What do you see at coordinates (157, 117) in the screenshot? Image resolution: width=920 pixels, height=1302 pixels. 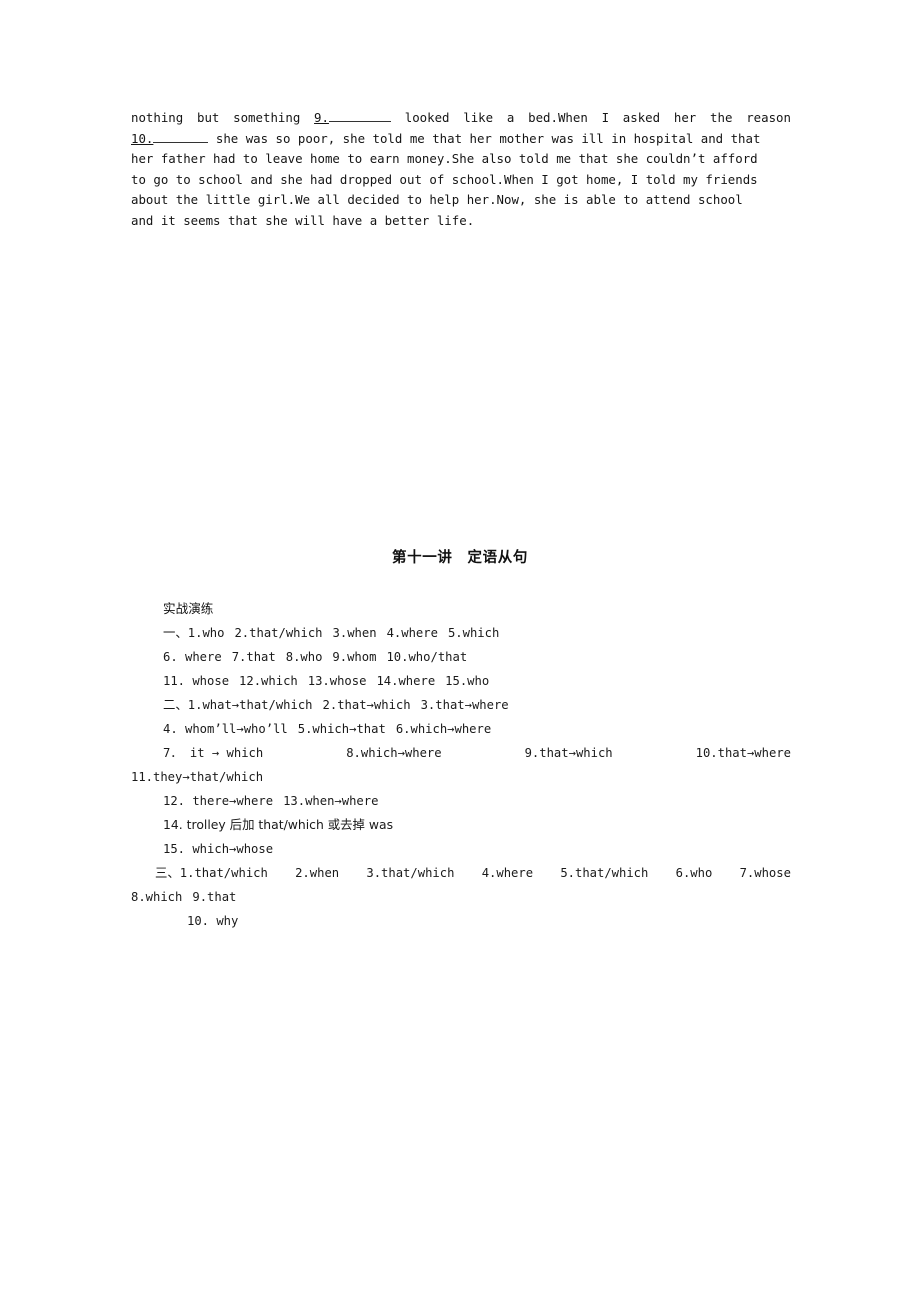 I see `passage-word: nothing` at bounding box center [157, 117].